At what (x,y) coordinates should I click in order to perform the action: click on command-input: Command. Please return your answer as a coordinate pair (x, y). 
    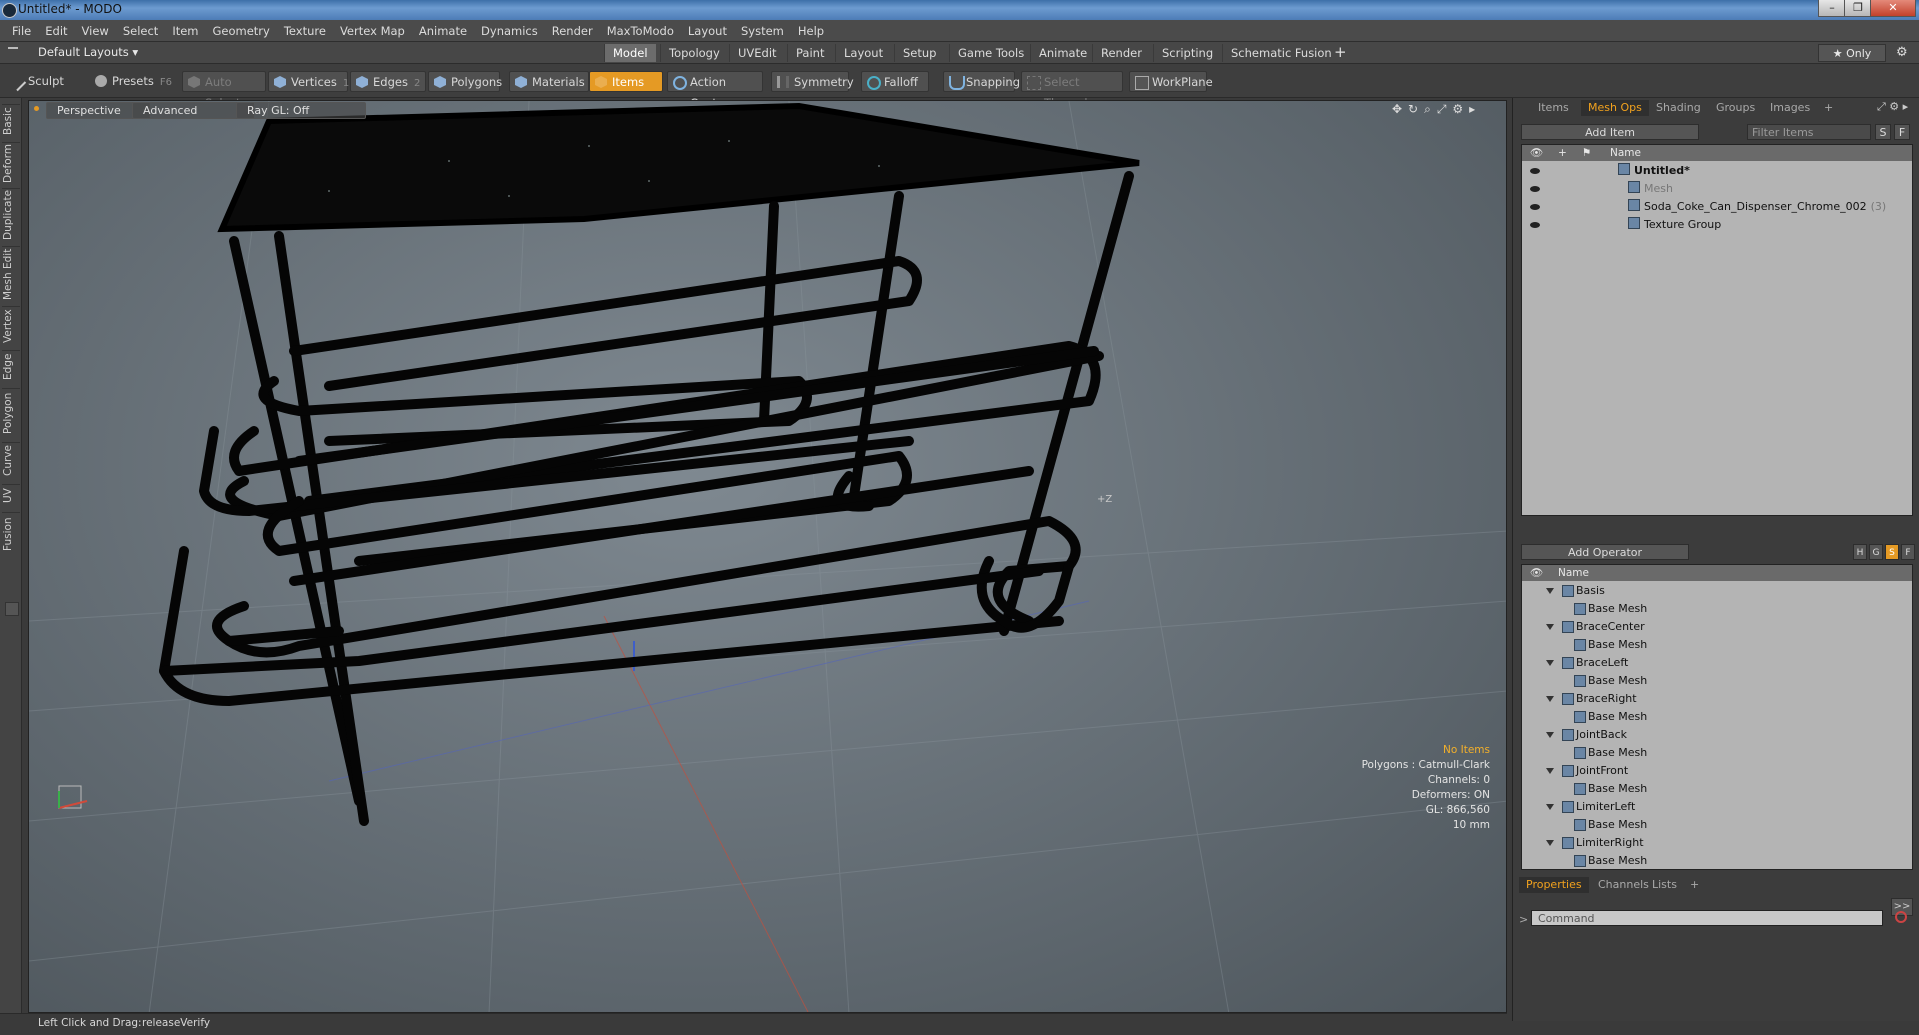
    Looking at the image, I should click on (1707, 918).